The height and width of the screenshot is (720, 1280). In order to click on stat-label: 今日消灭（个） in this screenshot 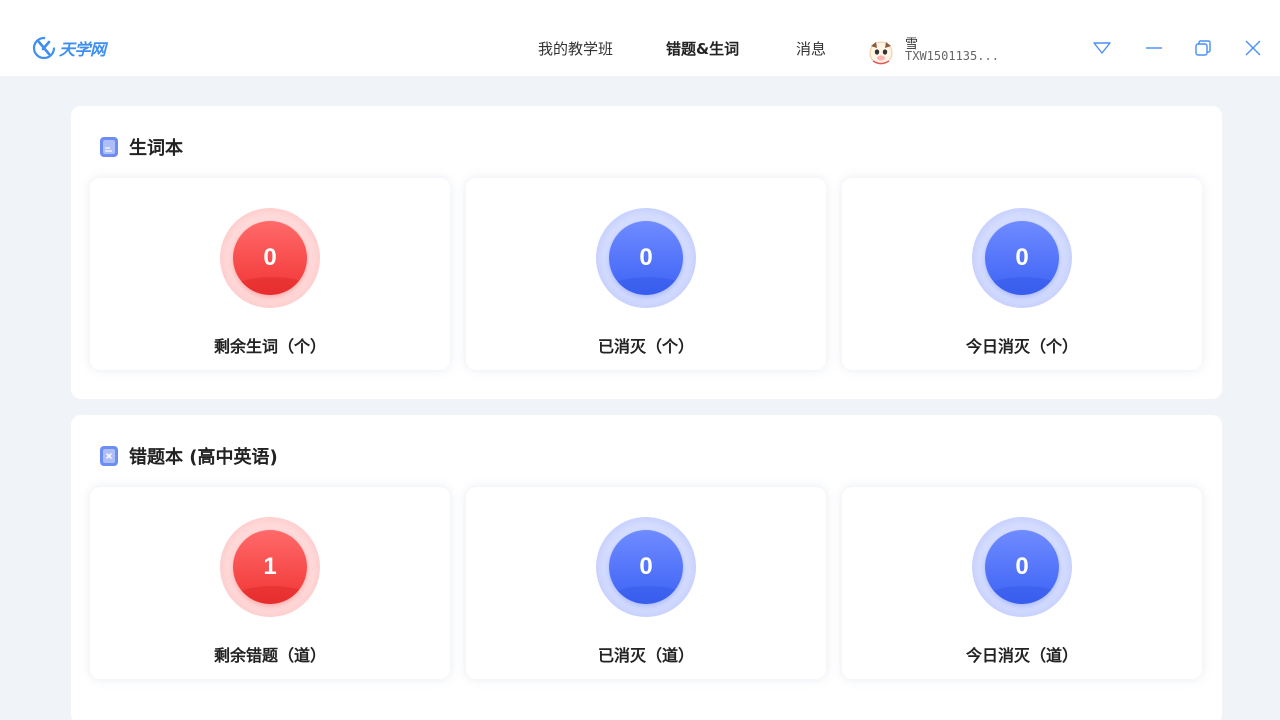, I will do `click(1021, 346)`.